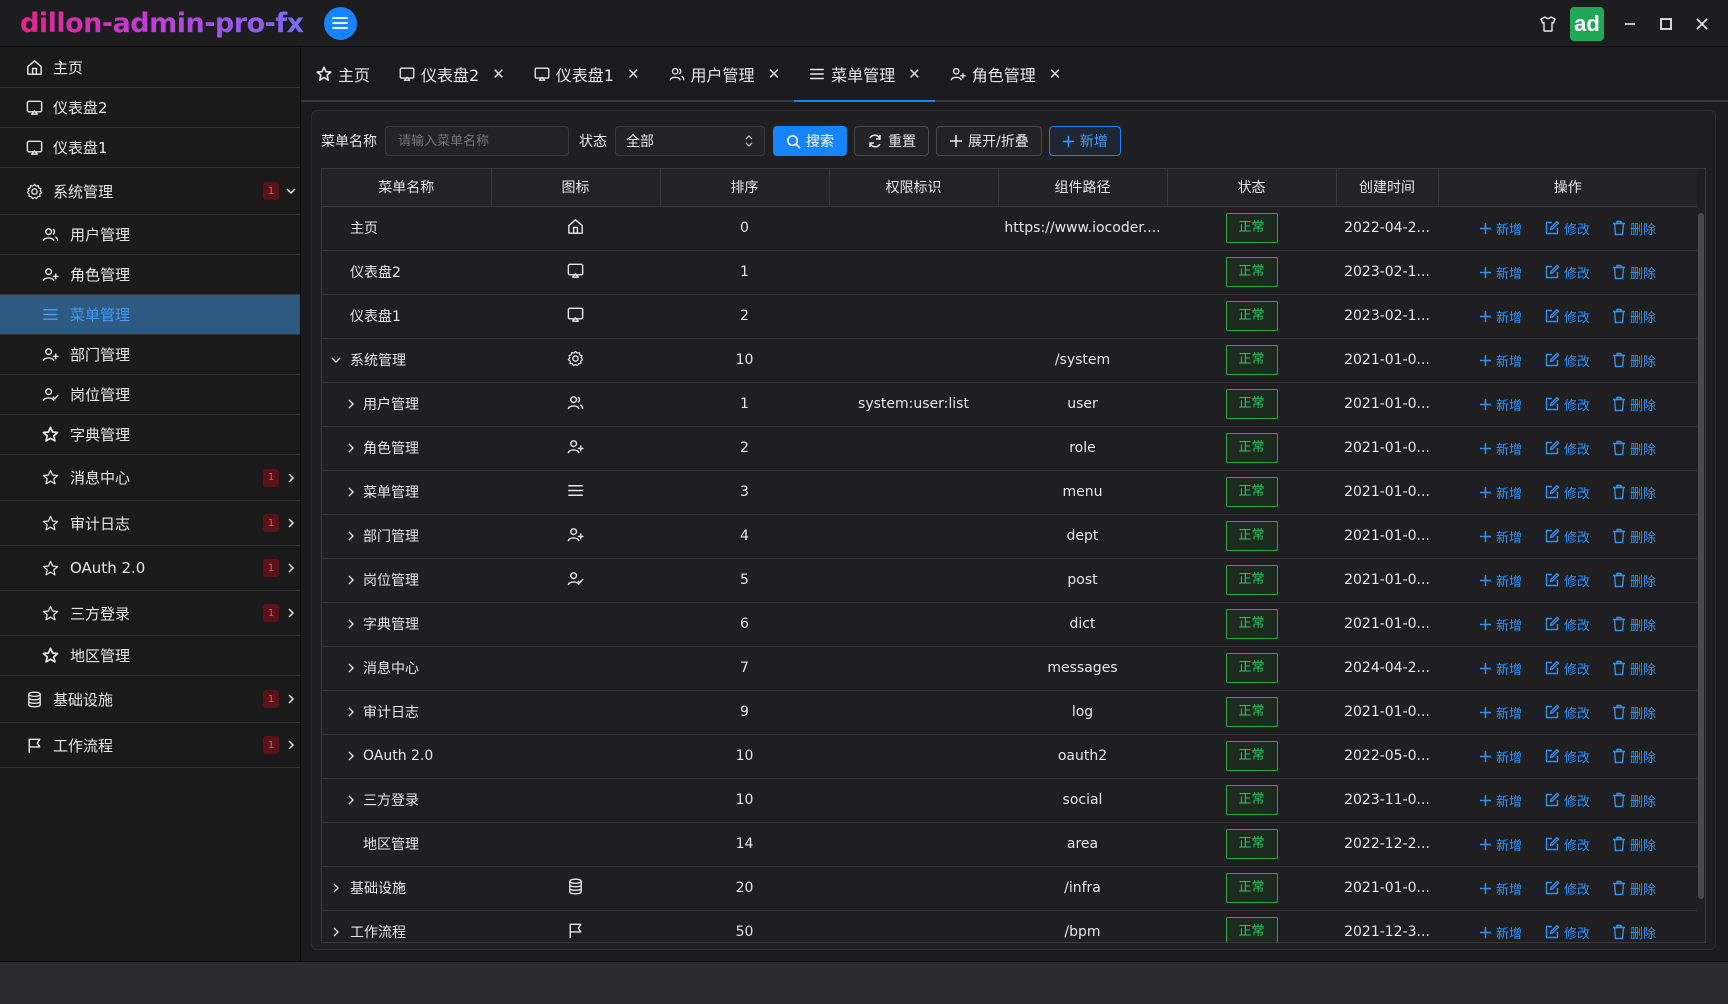 This screenshot has width=1728, height=1004. Describe the element at coordinates (150, 523) in the screenshot. I see `sidebar-item: 审计日志 1` at that location.